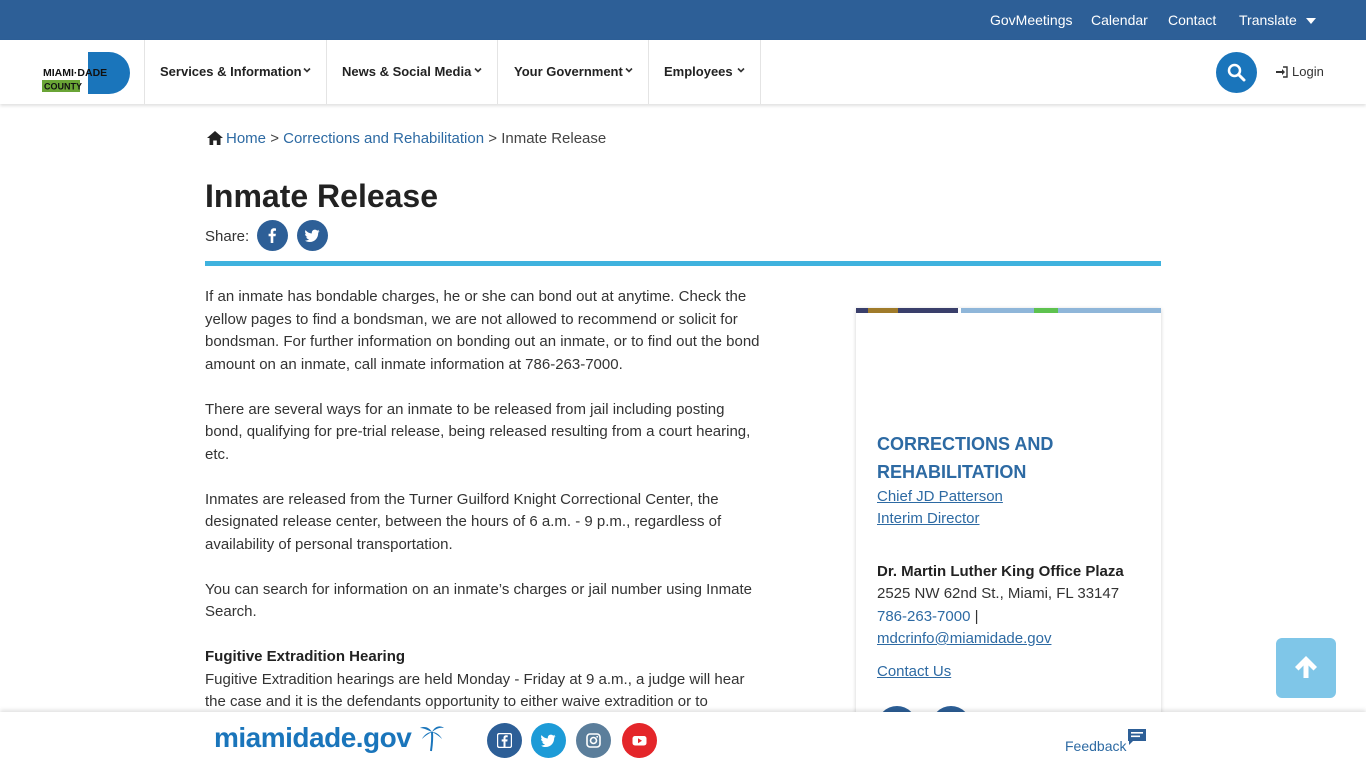  Describe the element at coordinates (215, 138) in the screenshot. I see `home-icon` at that location.